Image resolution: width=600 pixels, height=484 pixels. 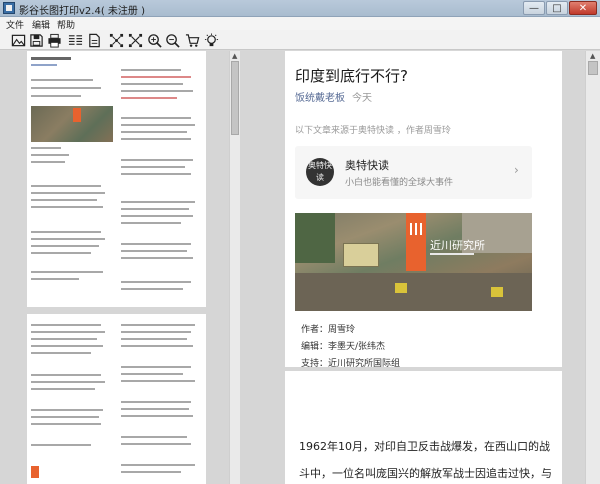 I want to click on fit-screen-button, so click(x=116, y=40).